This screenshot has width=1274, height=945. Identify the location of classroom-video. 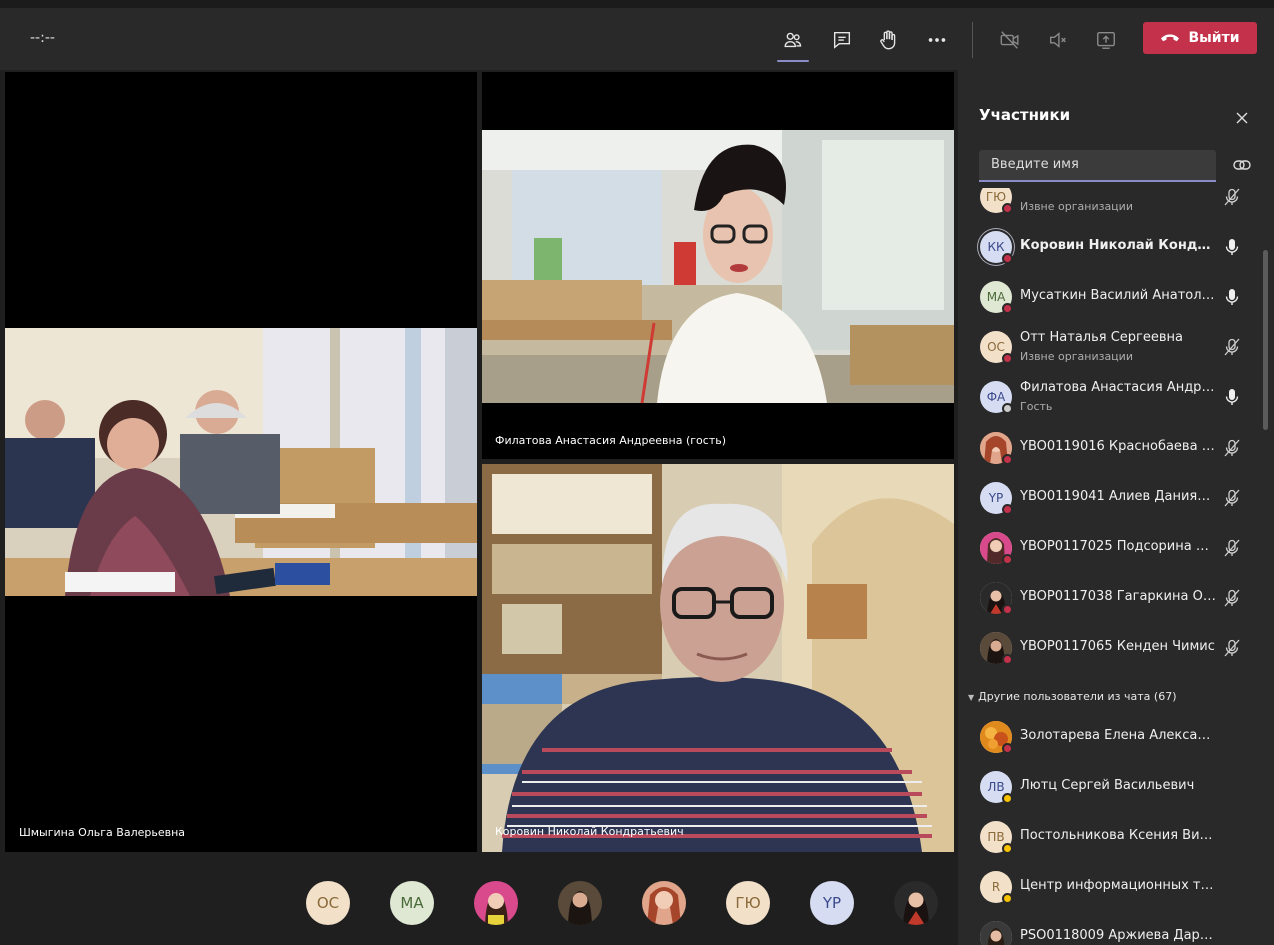
(718, 266).